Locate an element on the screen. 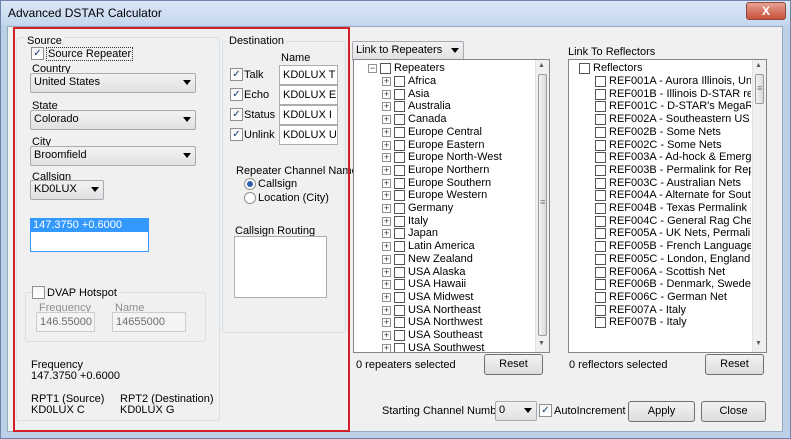 The width and height of the screenshot is (791, 439). tree-item: + Asia is located at coordinates (444, 94).